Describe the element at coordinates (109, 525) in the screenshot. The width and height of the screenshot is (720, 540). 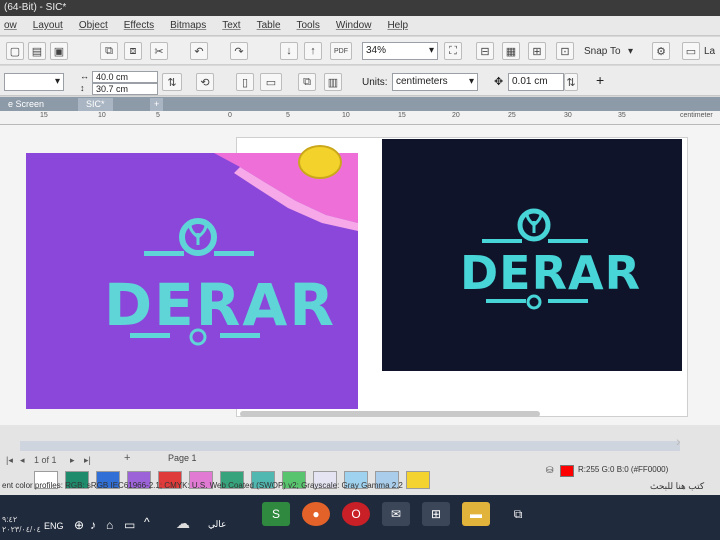
I see `network-icon: ⌂` at that location.